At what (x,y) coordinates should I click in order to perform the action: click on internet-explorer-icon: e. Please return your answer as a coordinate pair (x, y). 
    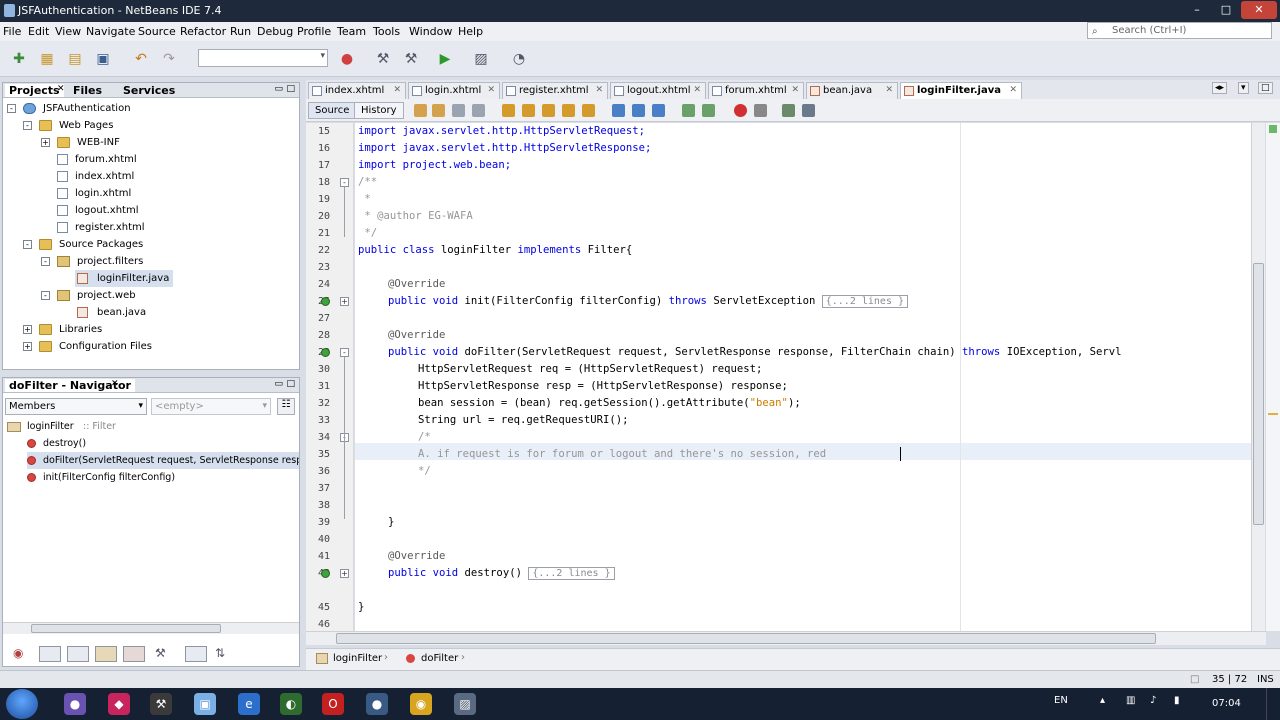
    Looking at the image, I should click on (249, 704).